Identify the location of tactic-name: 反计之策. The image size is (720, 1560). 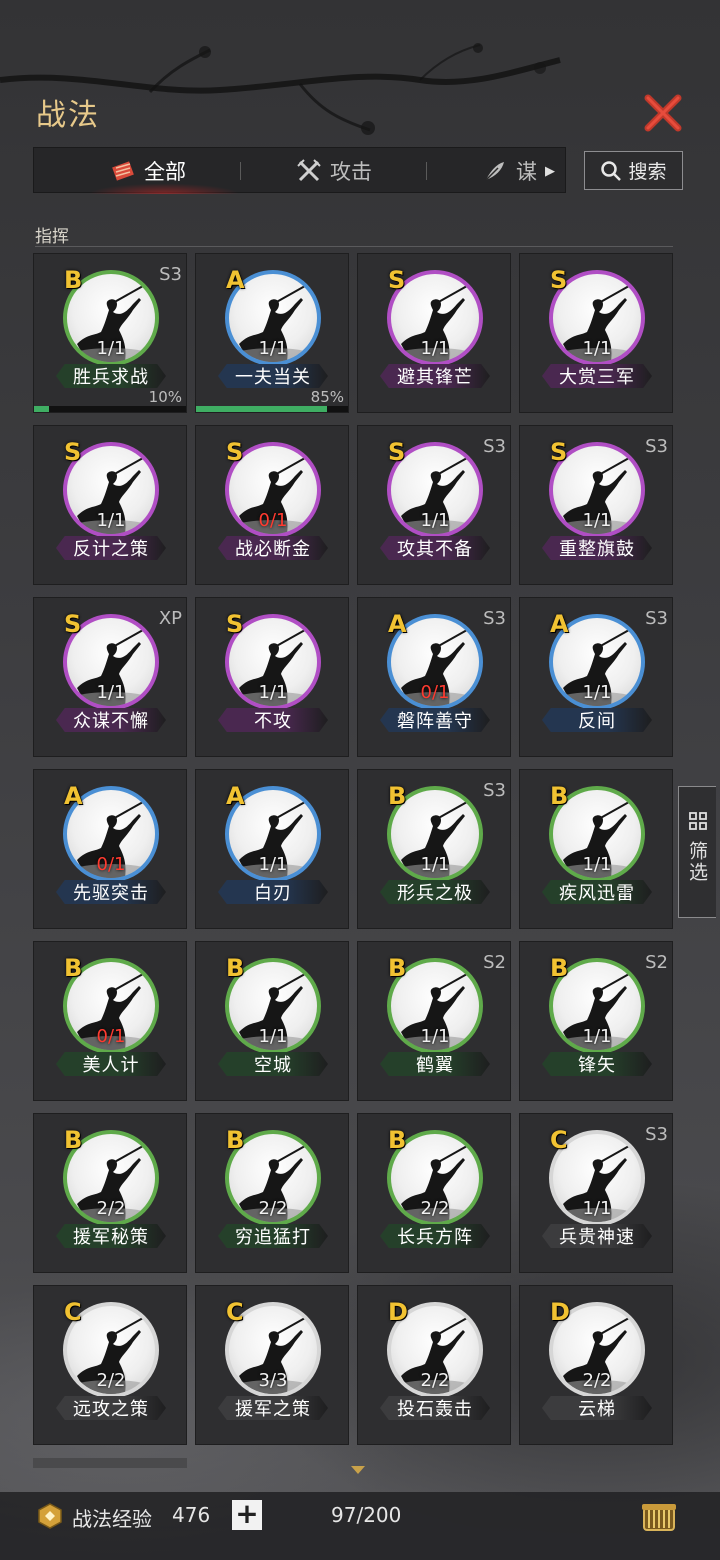
(111, 548).